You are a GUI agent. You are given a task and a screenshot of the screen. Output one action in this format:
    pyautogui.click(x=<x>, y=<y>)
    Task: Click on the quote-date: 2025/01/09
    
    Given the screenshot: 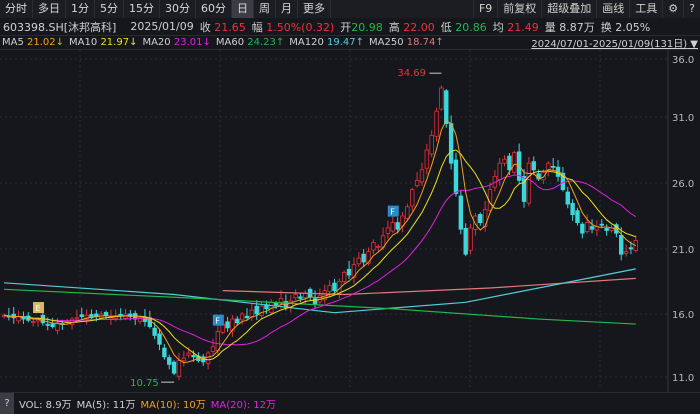 What is the action you would take?
    pyautogui.click(x=162, y=26)
    